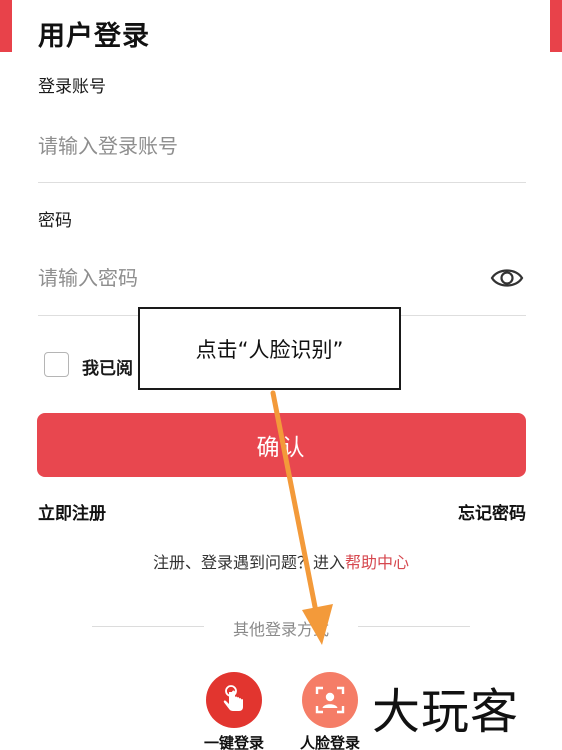  What do you see at coordinates (6, 26) in the screenshot?
I see `left-edge-accent` at bounding box center [6, 26].